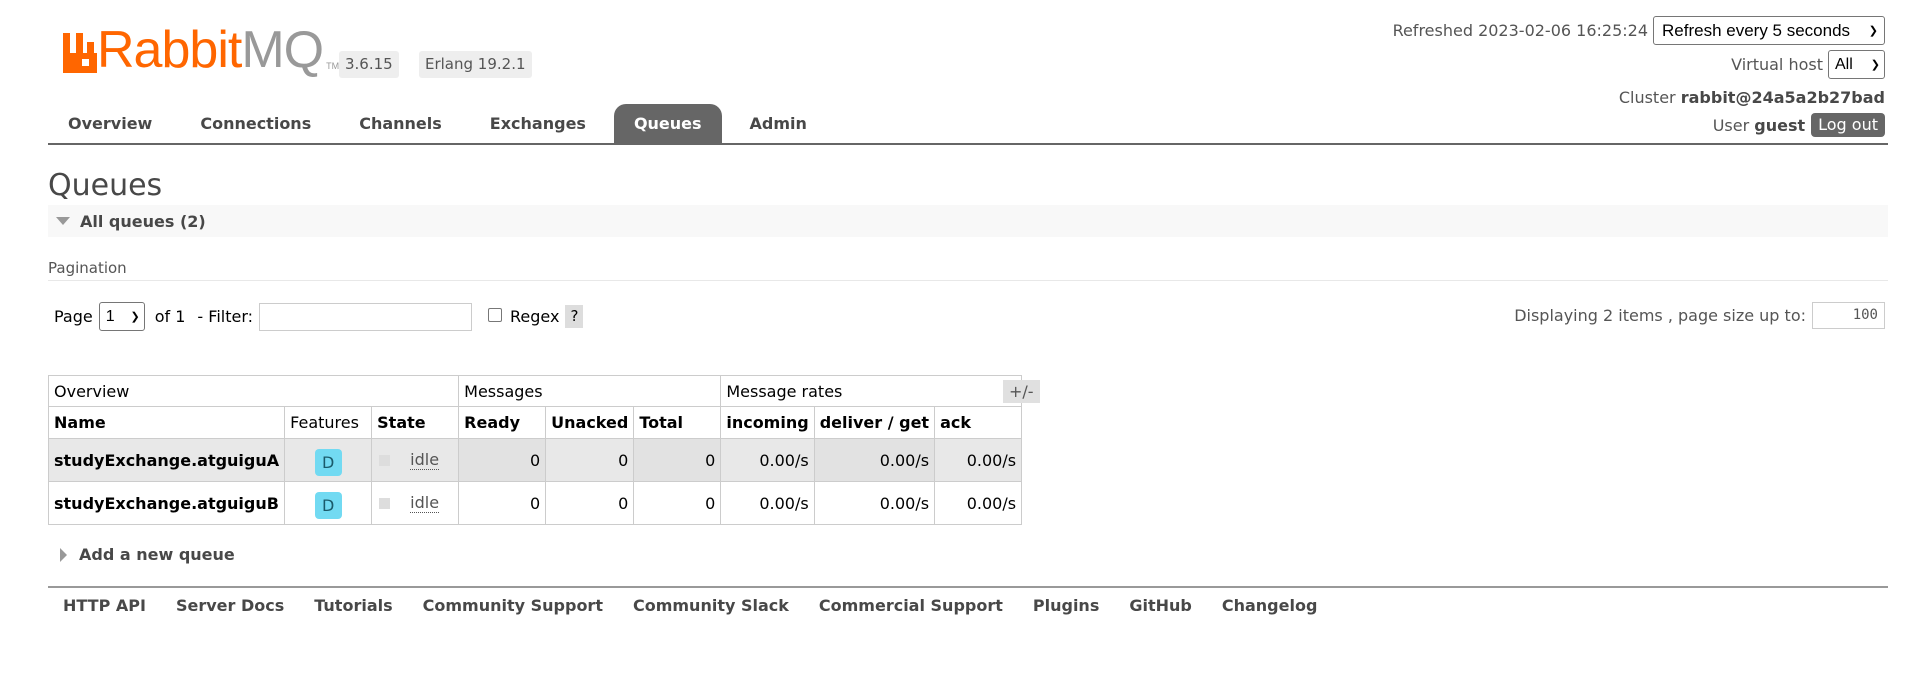 This screenshot has height=677, width=1920. Describe the element at coordinates (874, 422) in the screenshot. I see `col-deliver-get: deliver / get` at that location.